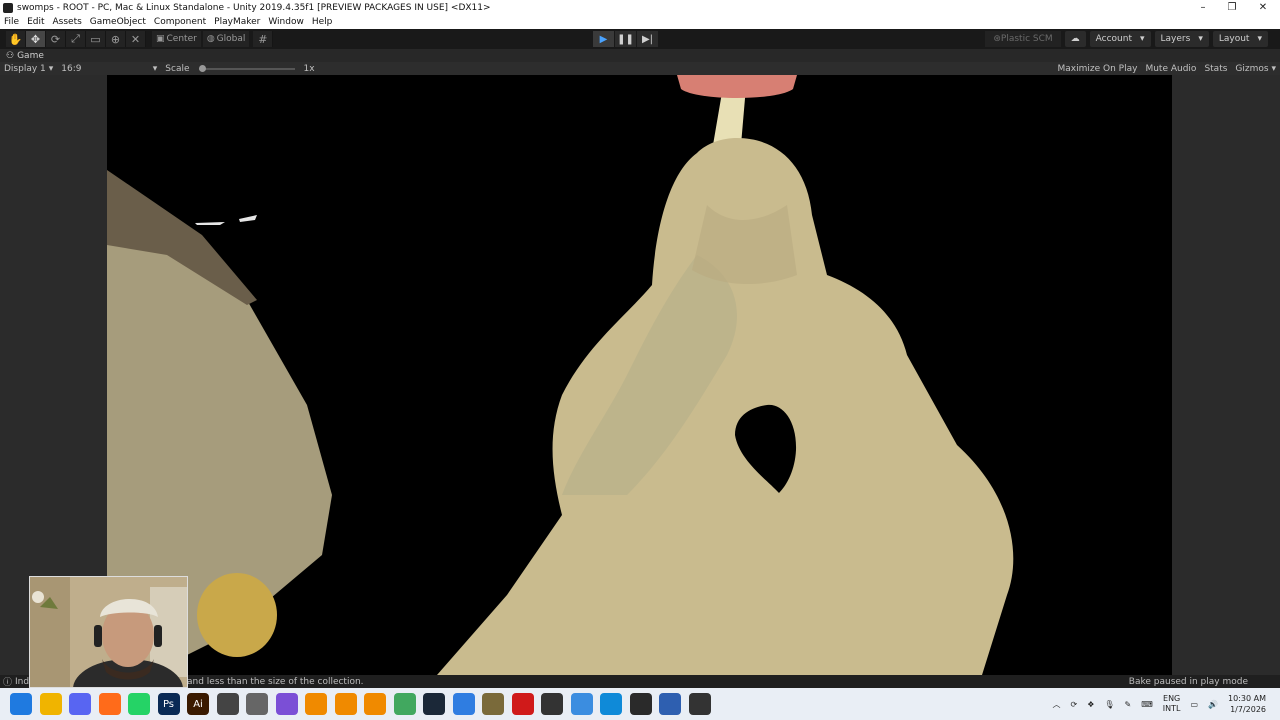 The width and height of the screenshot is (1280, 720). Describe the element at coordinates (1075, 39) in the screenshot. I see `cloud-button: ☁` at that location.